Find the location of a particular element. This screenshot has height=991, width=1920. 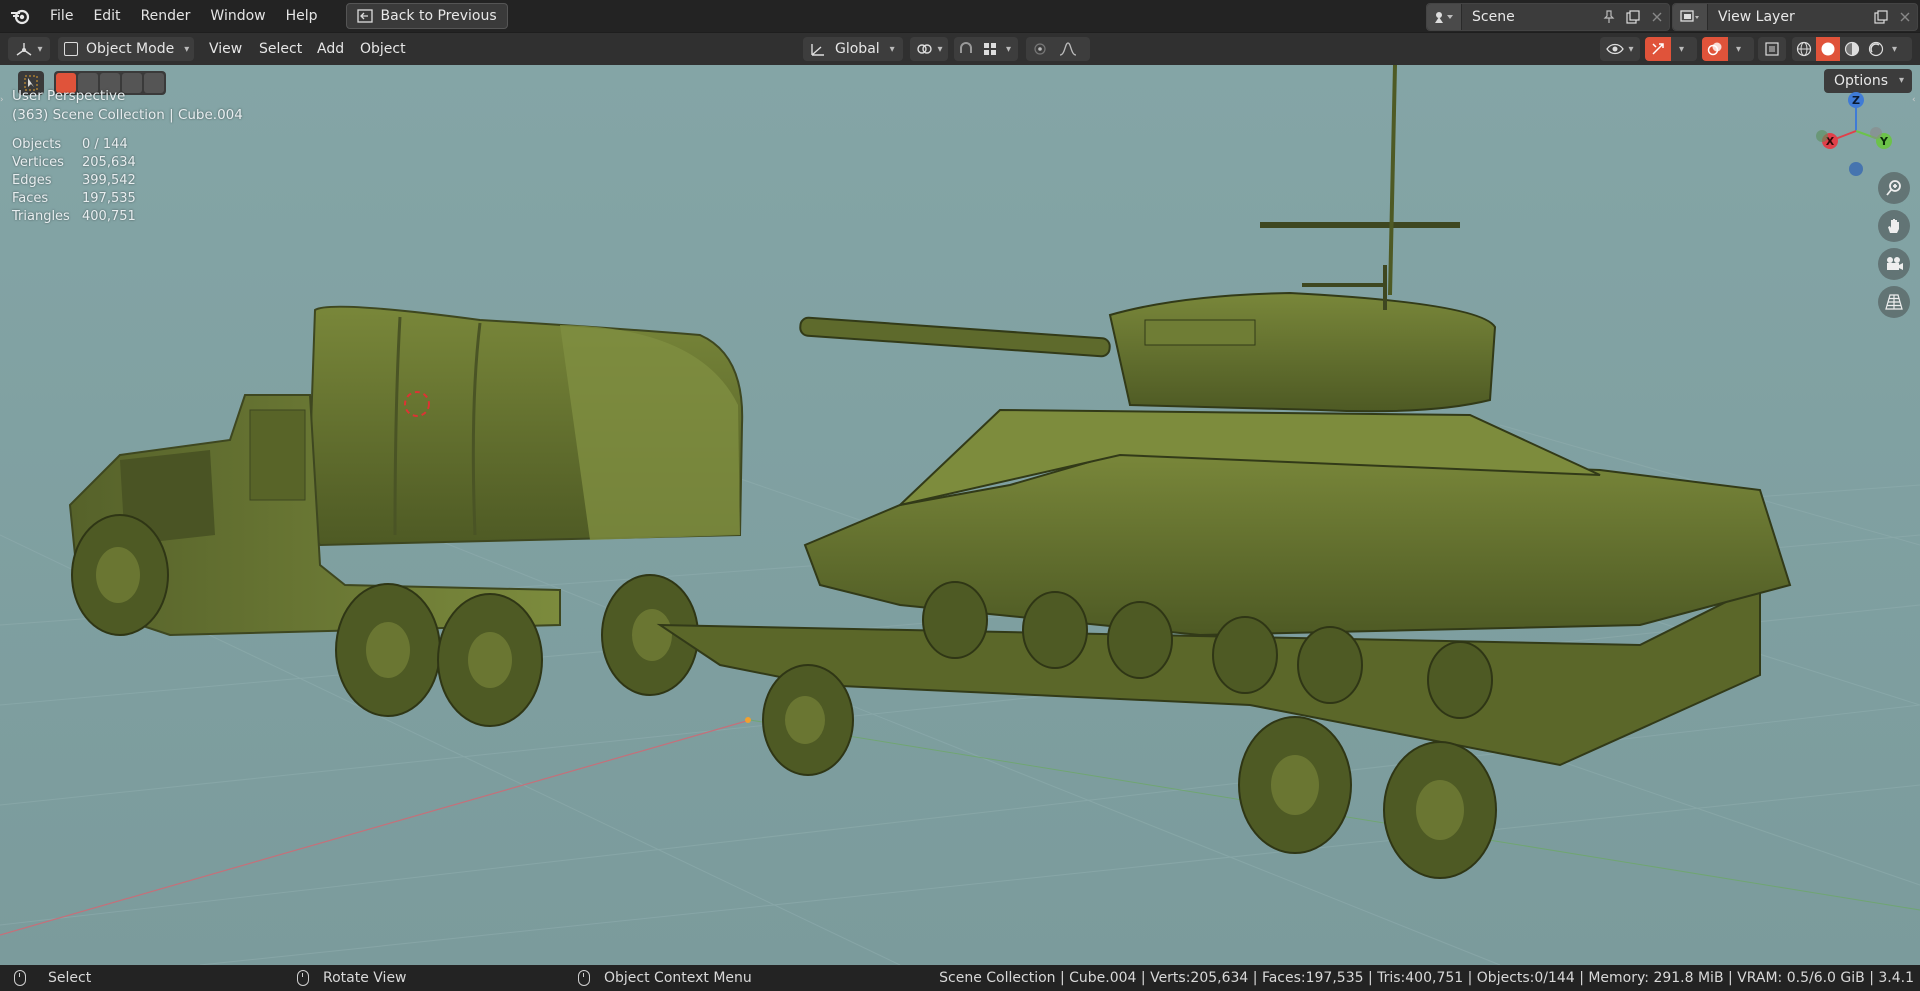

editor-type-selector: ▾ is located at coordinates (29, 49).